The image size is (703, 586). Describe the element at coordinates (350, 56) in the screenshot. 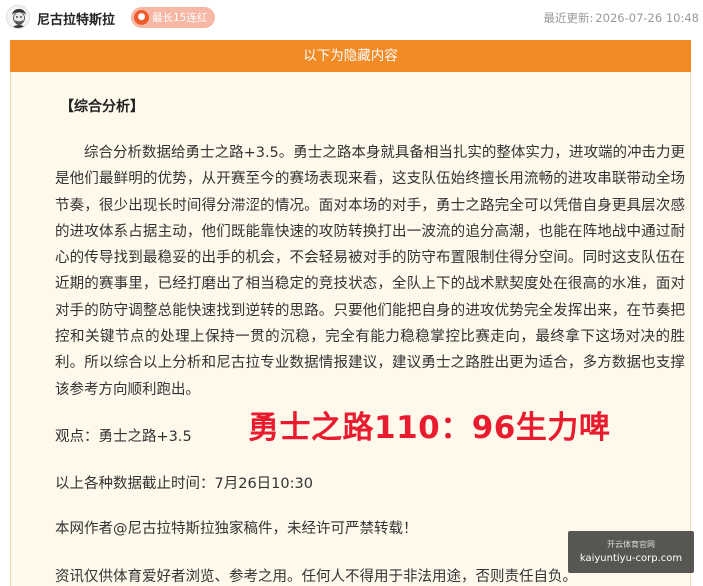

I see `hidden-content-banner: 以下为隐藏内容` at that location.